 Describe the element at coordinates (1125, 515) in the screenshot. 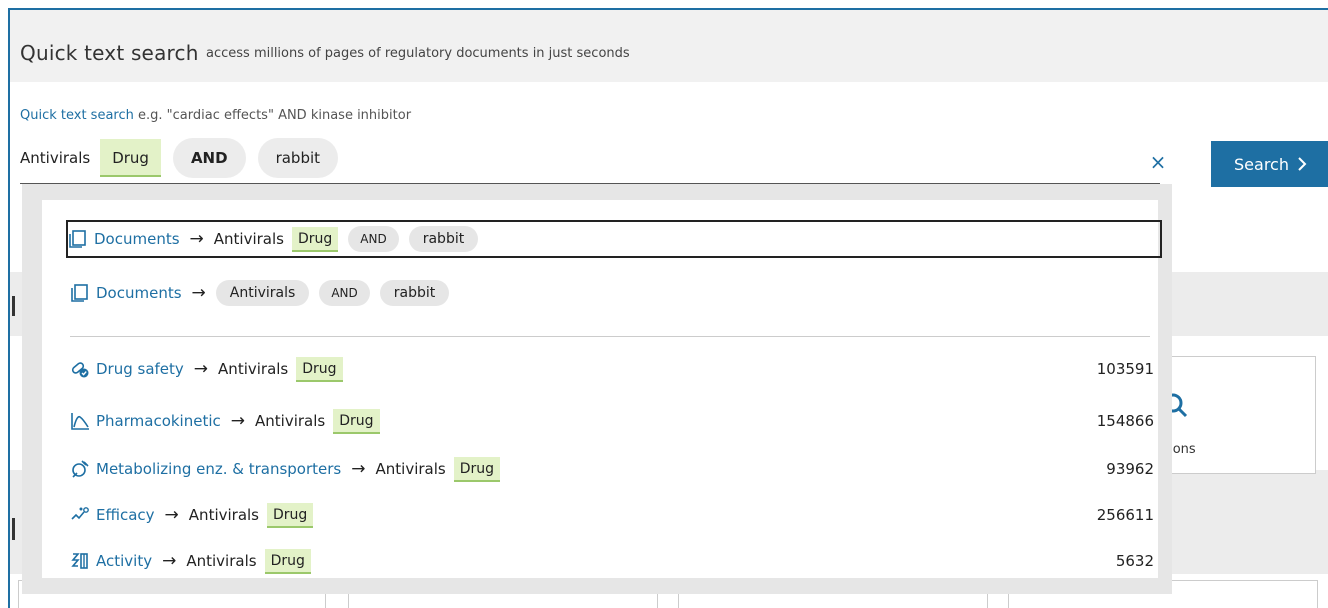

I see `result-count: 256611` at that location.